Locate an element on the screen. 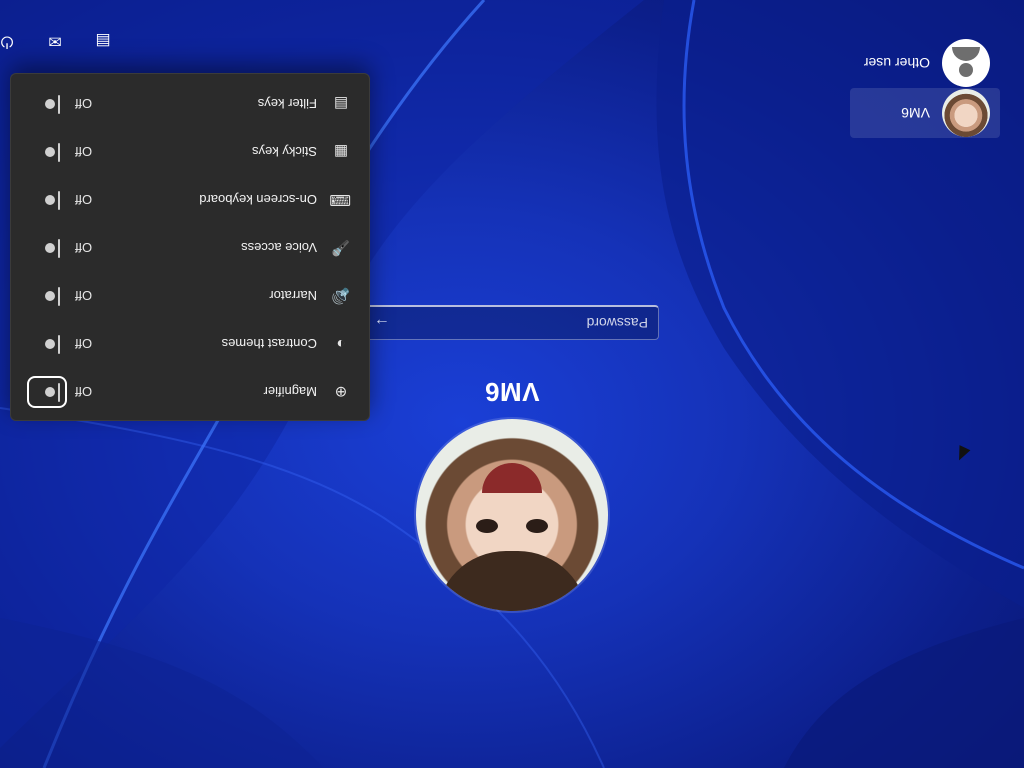 This screenshot has width=1024, height=768. user-item-label: VM6 is located at coordinates (915, 113).